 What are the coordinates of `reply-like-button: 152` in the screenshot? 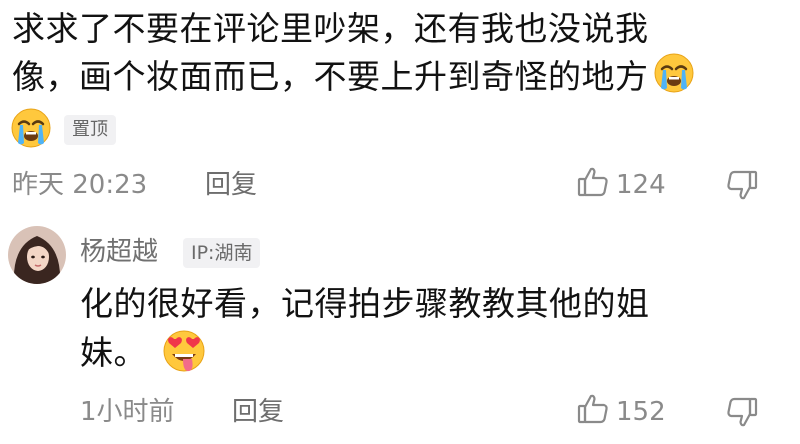 It's located at (621, 412).